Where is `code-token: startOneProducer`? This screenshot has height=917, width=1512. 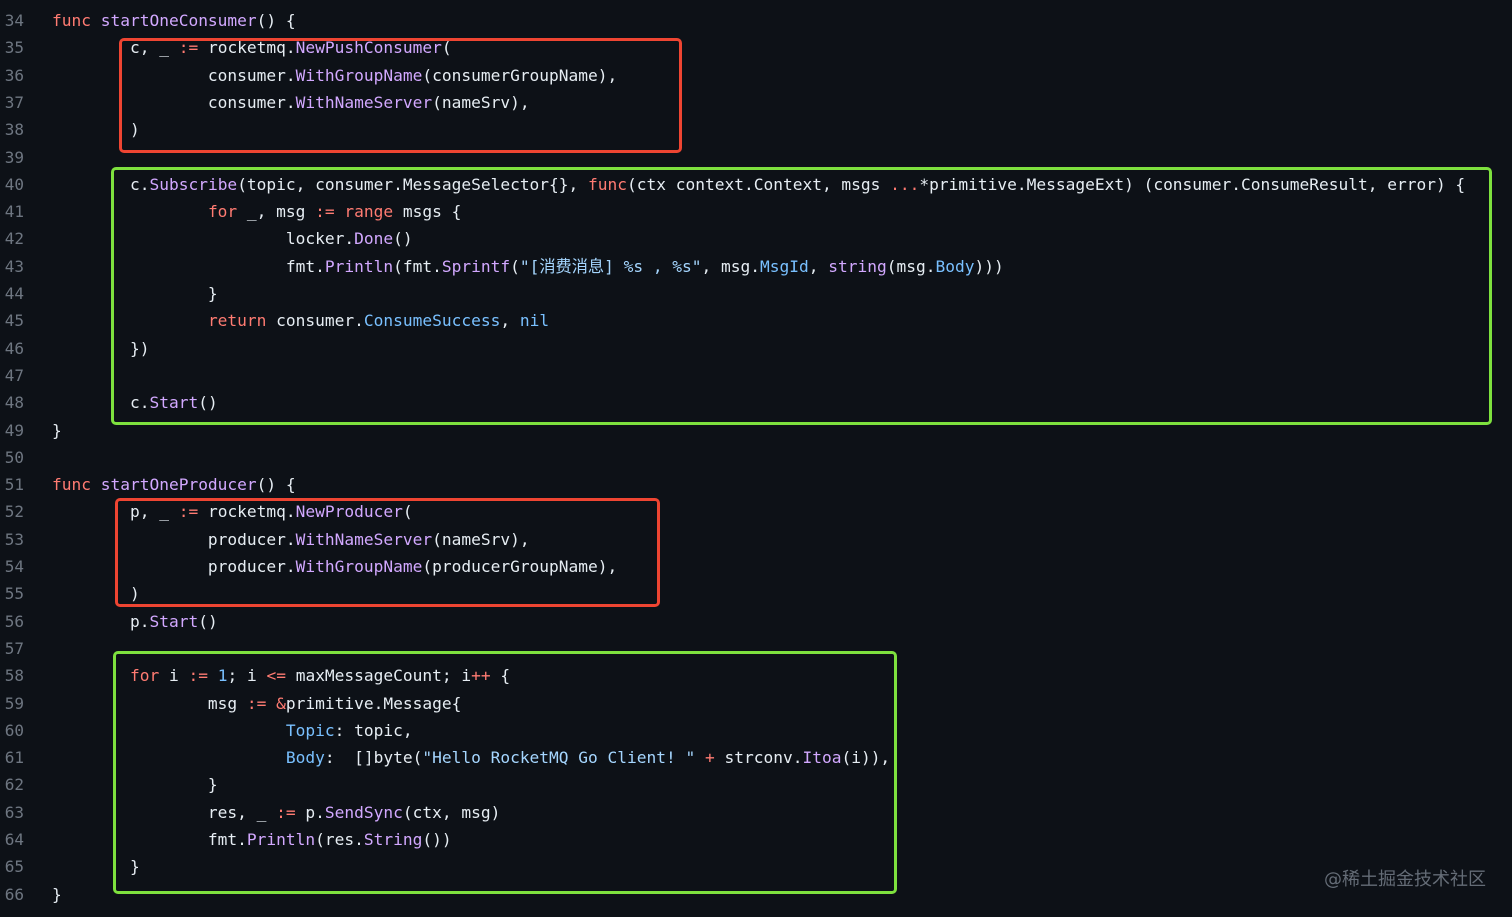 code-token: startOneProducer is located at coordinates (178, 485).